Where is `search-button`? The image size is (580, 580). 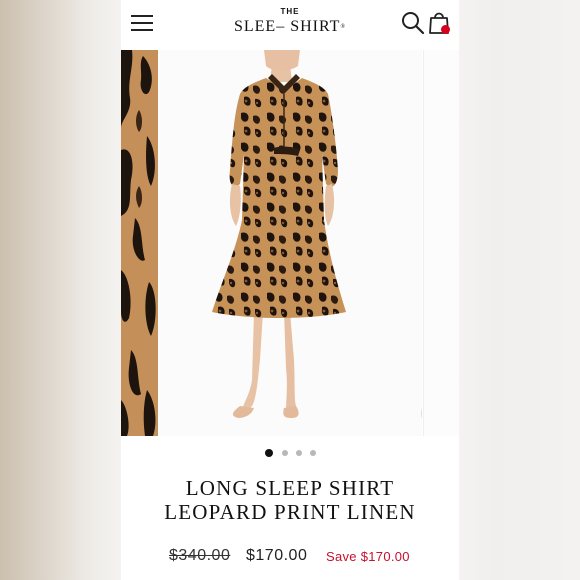
search-button is located at coordinates (413, 23).